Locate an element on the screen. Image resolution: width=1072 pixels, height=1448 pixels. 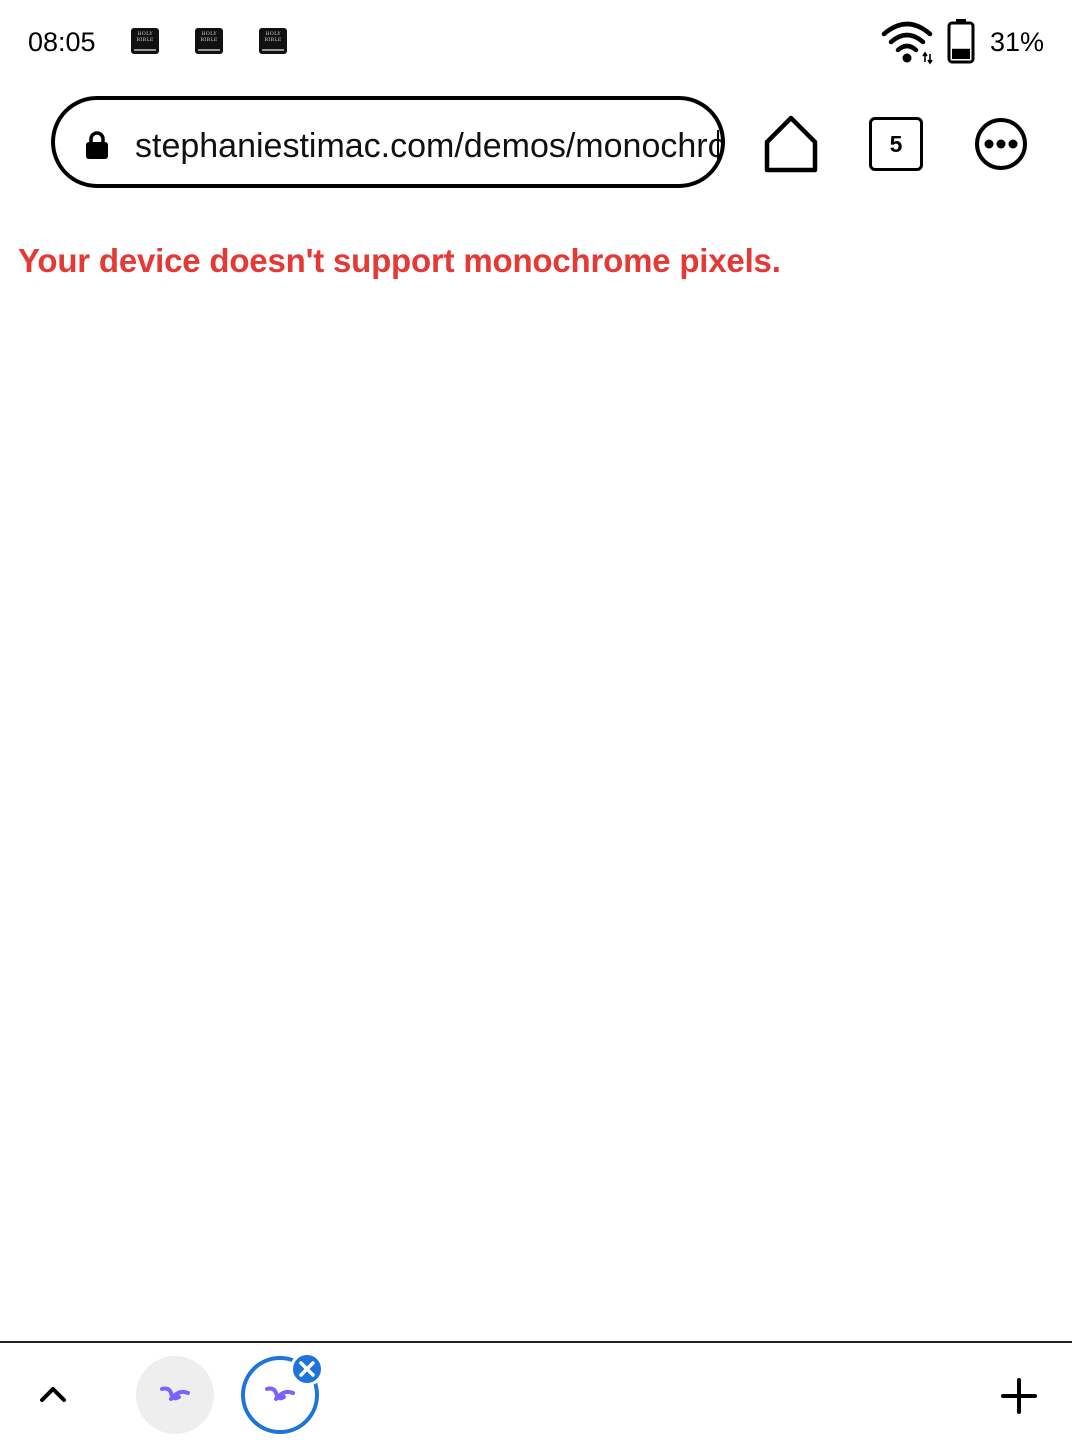
tab-thumbnail is located at coordinates (175, 1395).